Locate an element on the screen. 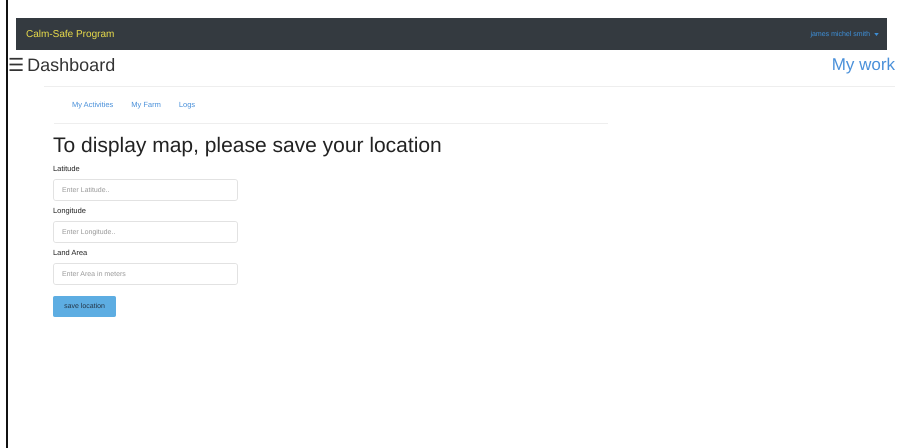 The height and width of the screenshot is (448, 901). my-work-link: My work is located at coordinates (863, 65).